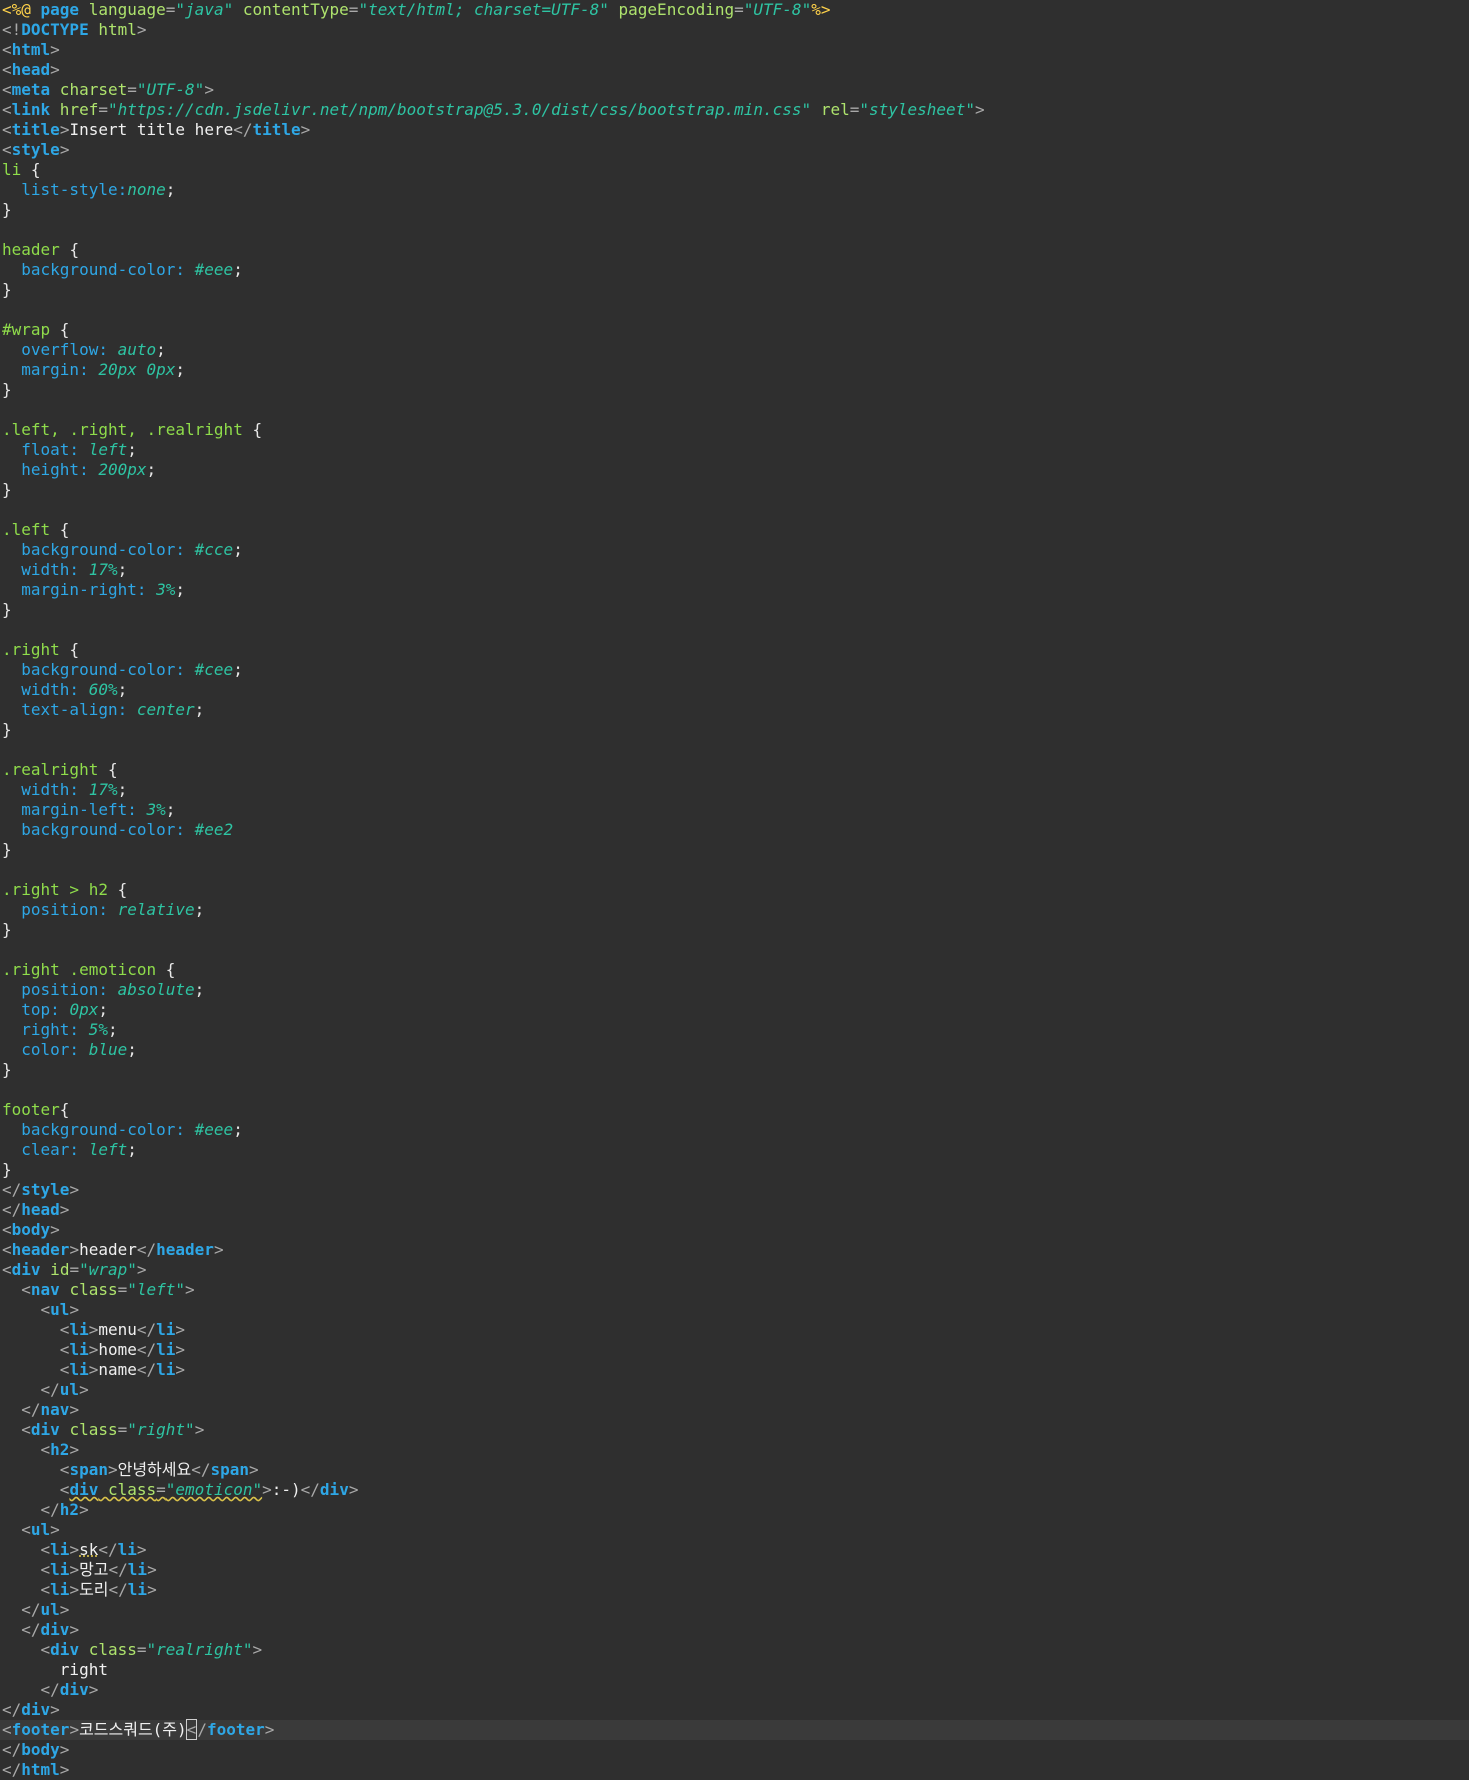 This screenshot has height=1780, width=1469. Describe the element at coordinates (734, 830) in the screenshot. I see `code-line: background-color: #ee2` at that location.